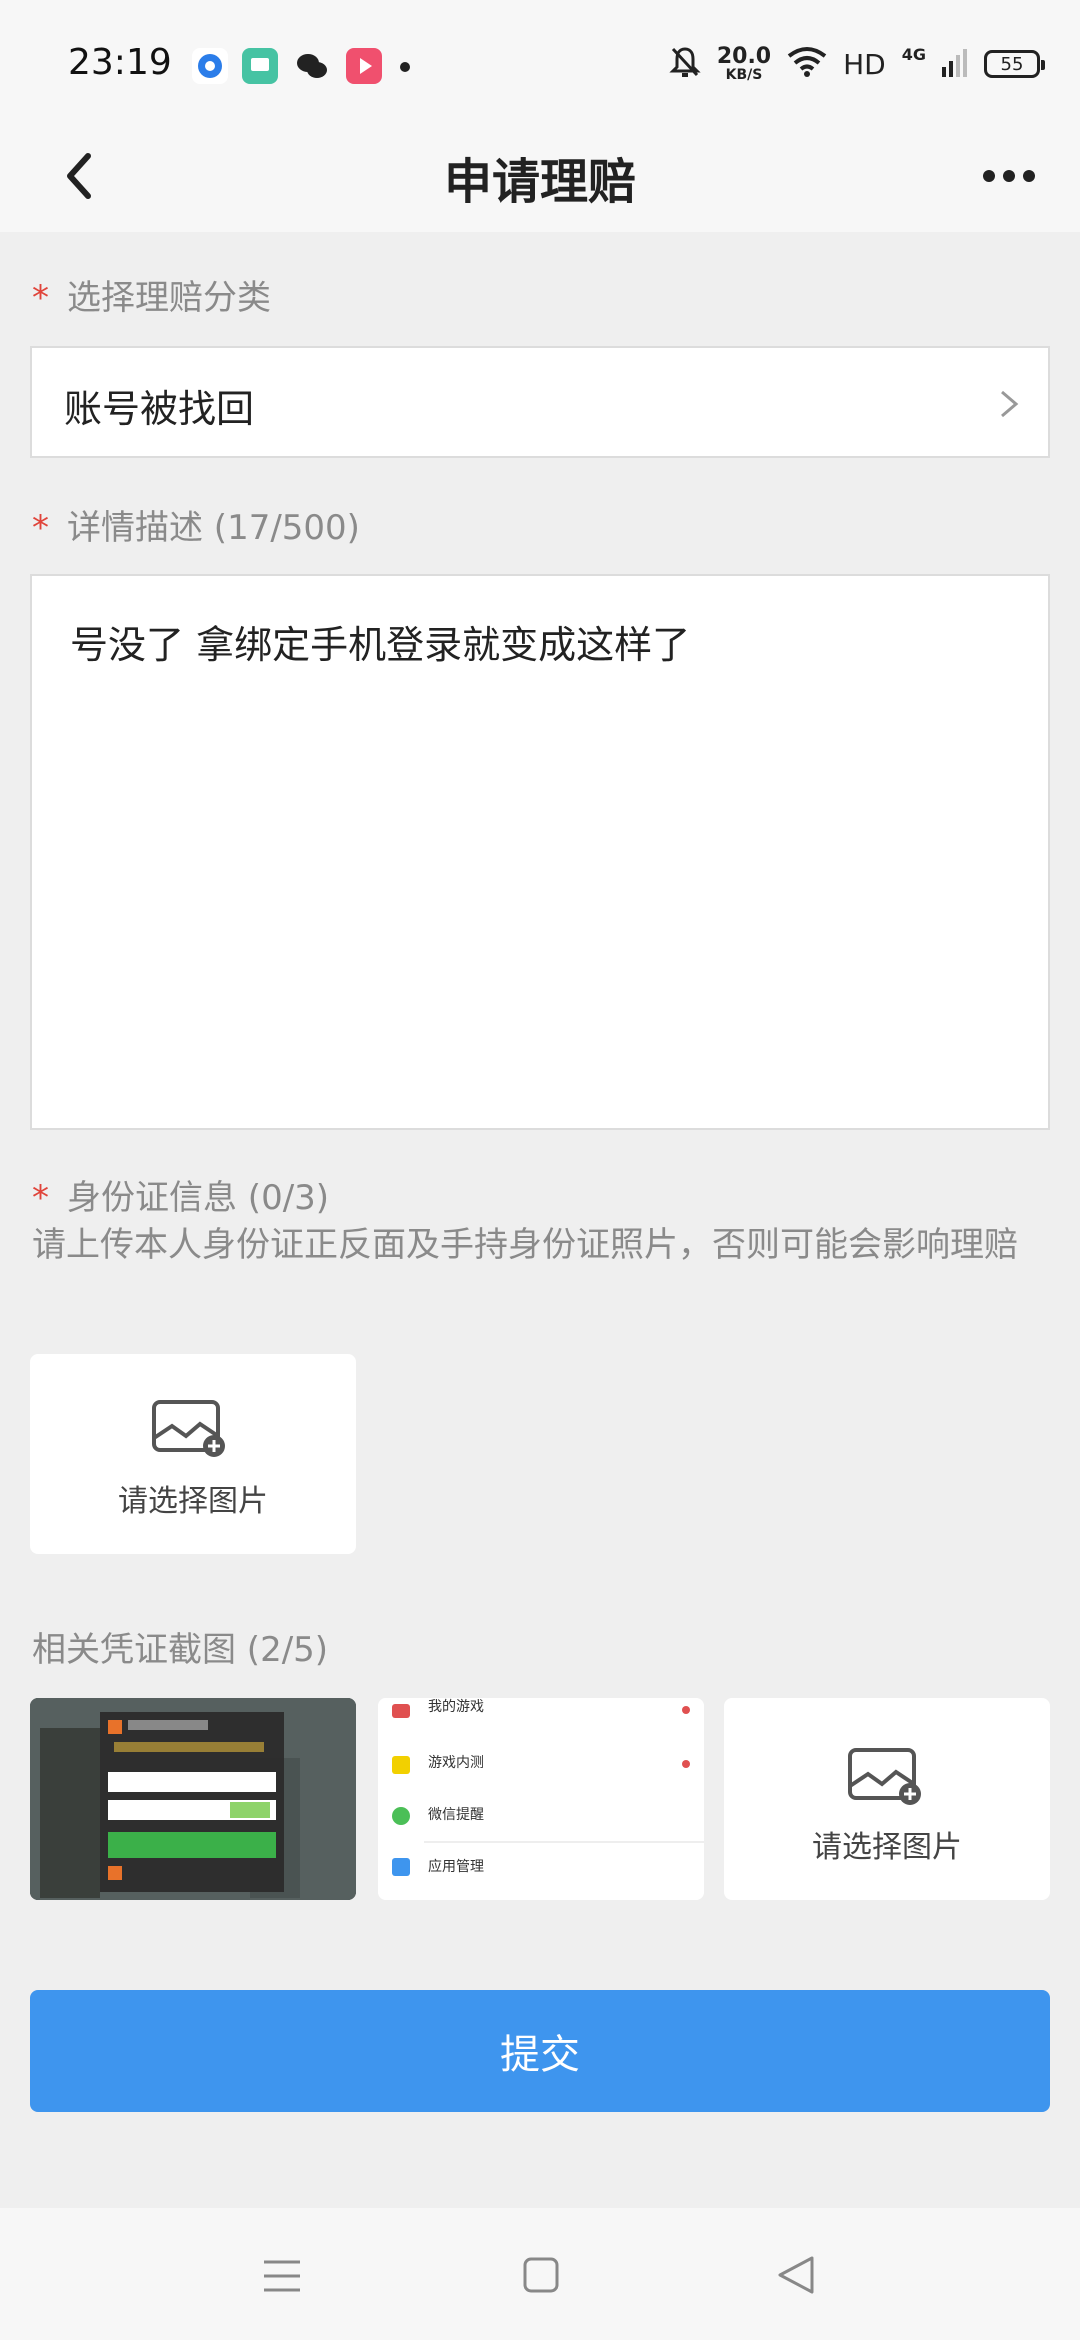 The width and height of the screenshot is (1080, 2340). Describe the element at coordinates (540, 402) in the screenshot. I see `category-select: 账号被找回` at that location.